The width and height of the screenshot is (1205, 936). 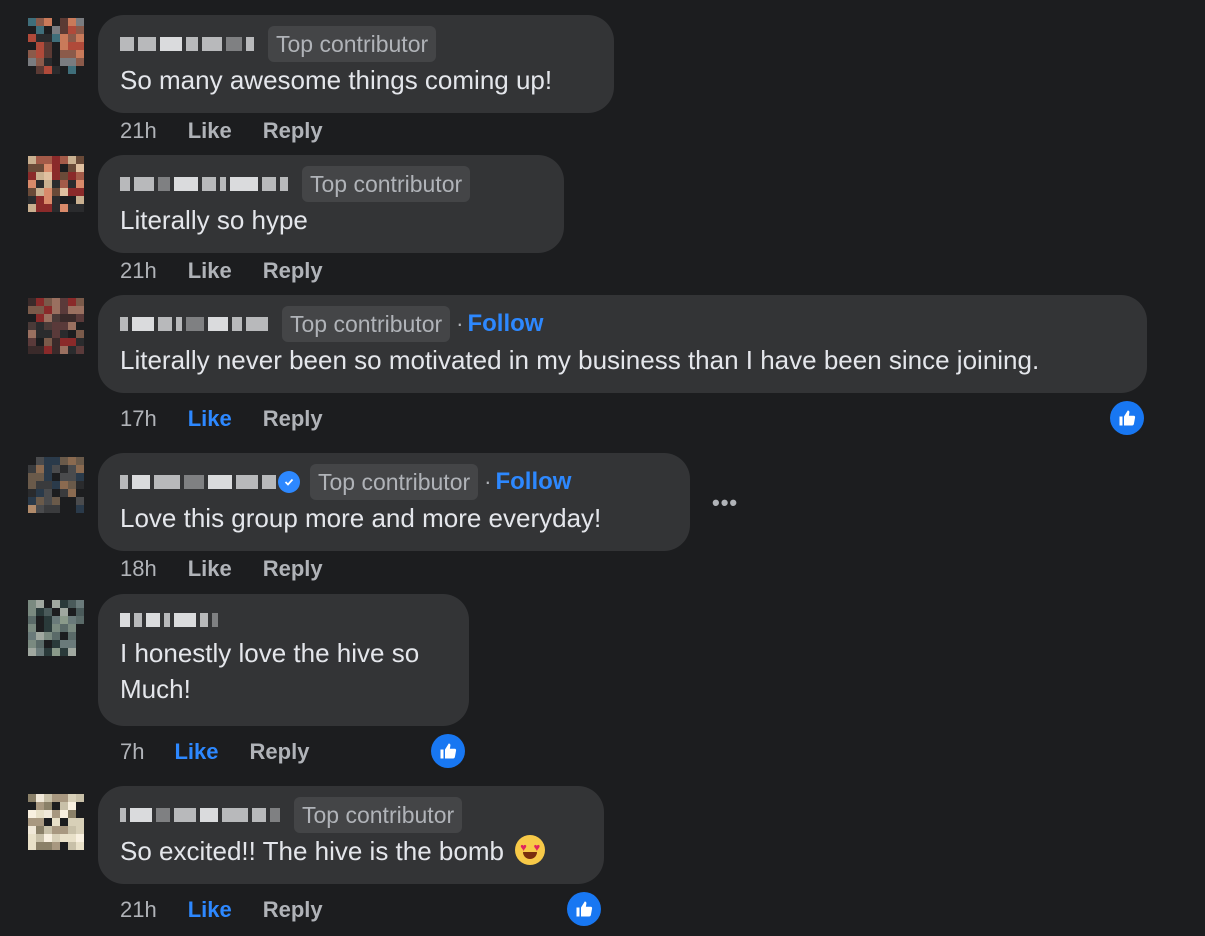 I want to click on comment-text: Literally so hype, so click(x=214, y=220).